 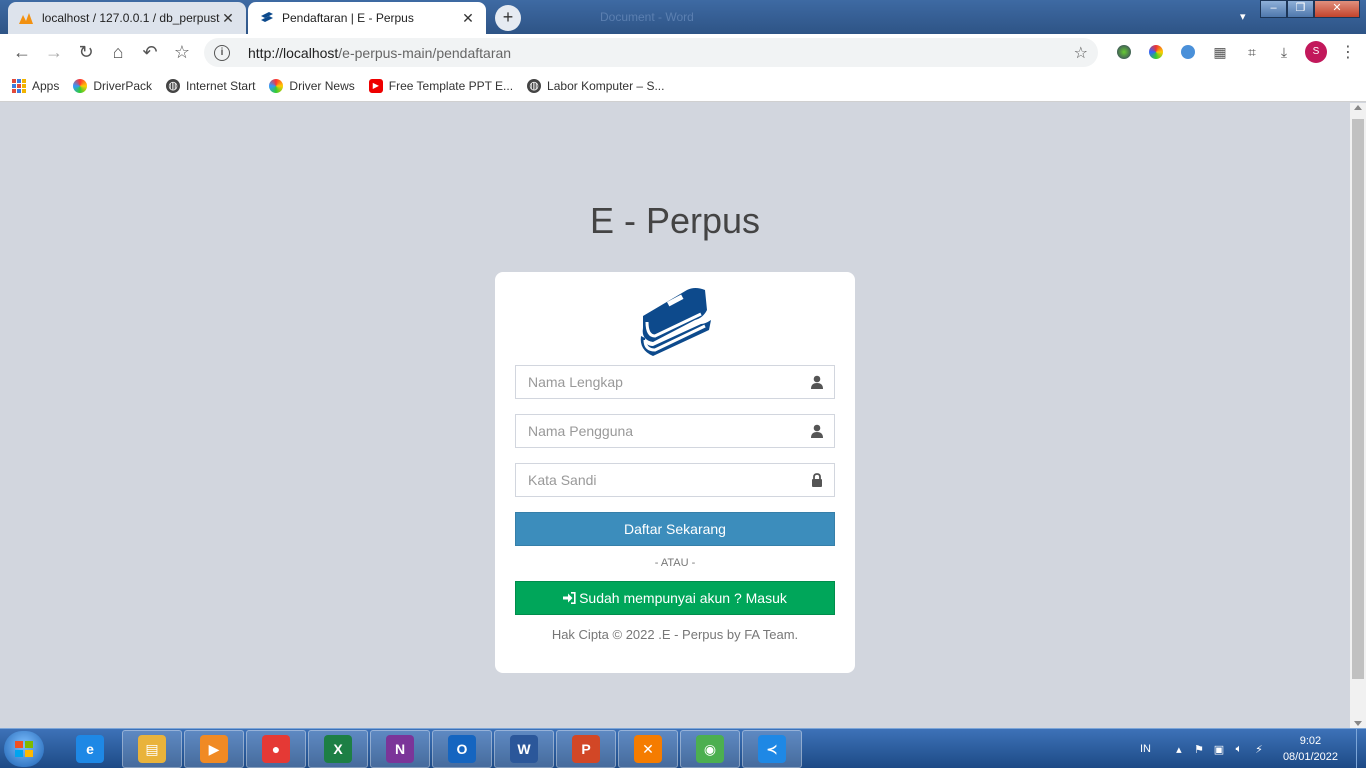 What do you see at coordinates (1310, 757) in the screenshot?
I see `clock-date: 08/01/2022` at bounding box center [1310, 757].